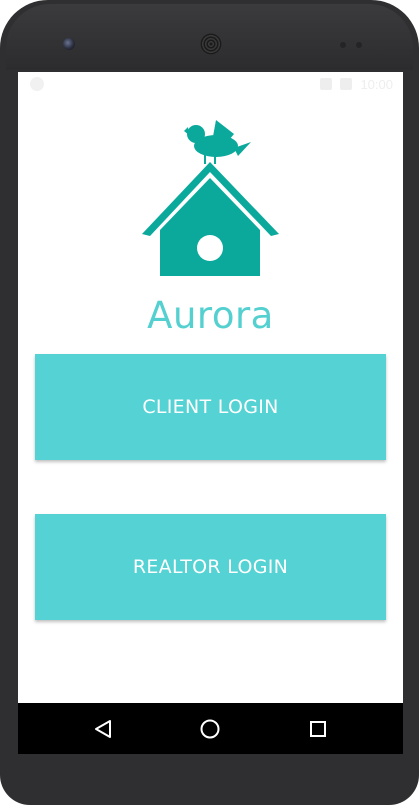 The image size is (419, 805). Describe the element at coordinates (210, 84) in the screenshot. I see `status-bar: 10:00` at that location.